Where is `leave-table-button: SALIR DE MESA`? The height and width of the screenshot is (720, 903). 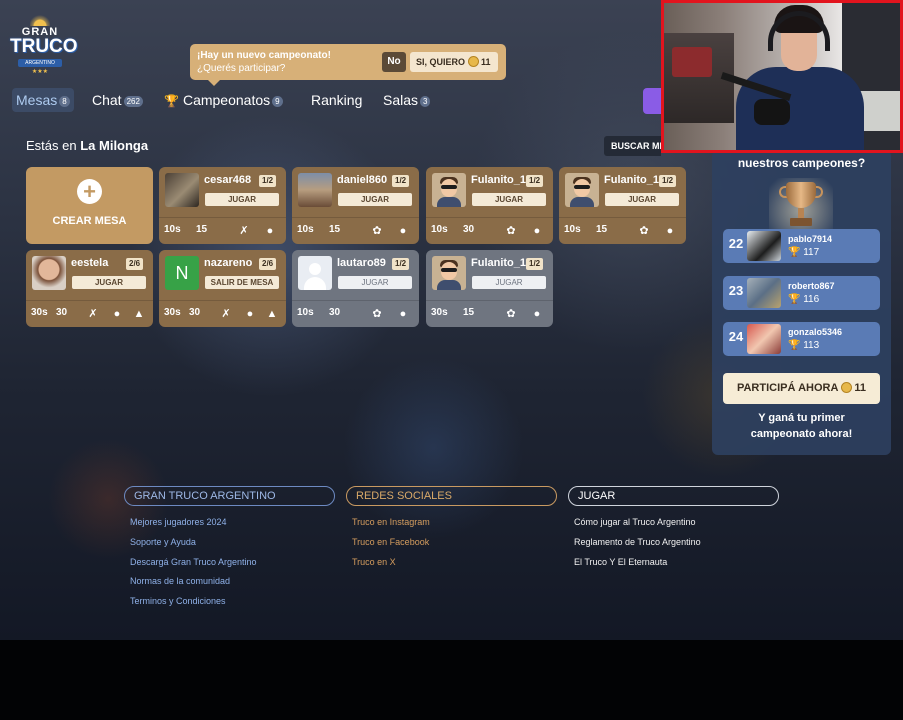 leave-table-button: SALIR DE MESA is located at coordinates (242, 282).